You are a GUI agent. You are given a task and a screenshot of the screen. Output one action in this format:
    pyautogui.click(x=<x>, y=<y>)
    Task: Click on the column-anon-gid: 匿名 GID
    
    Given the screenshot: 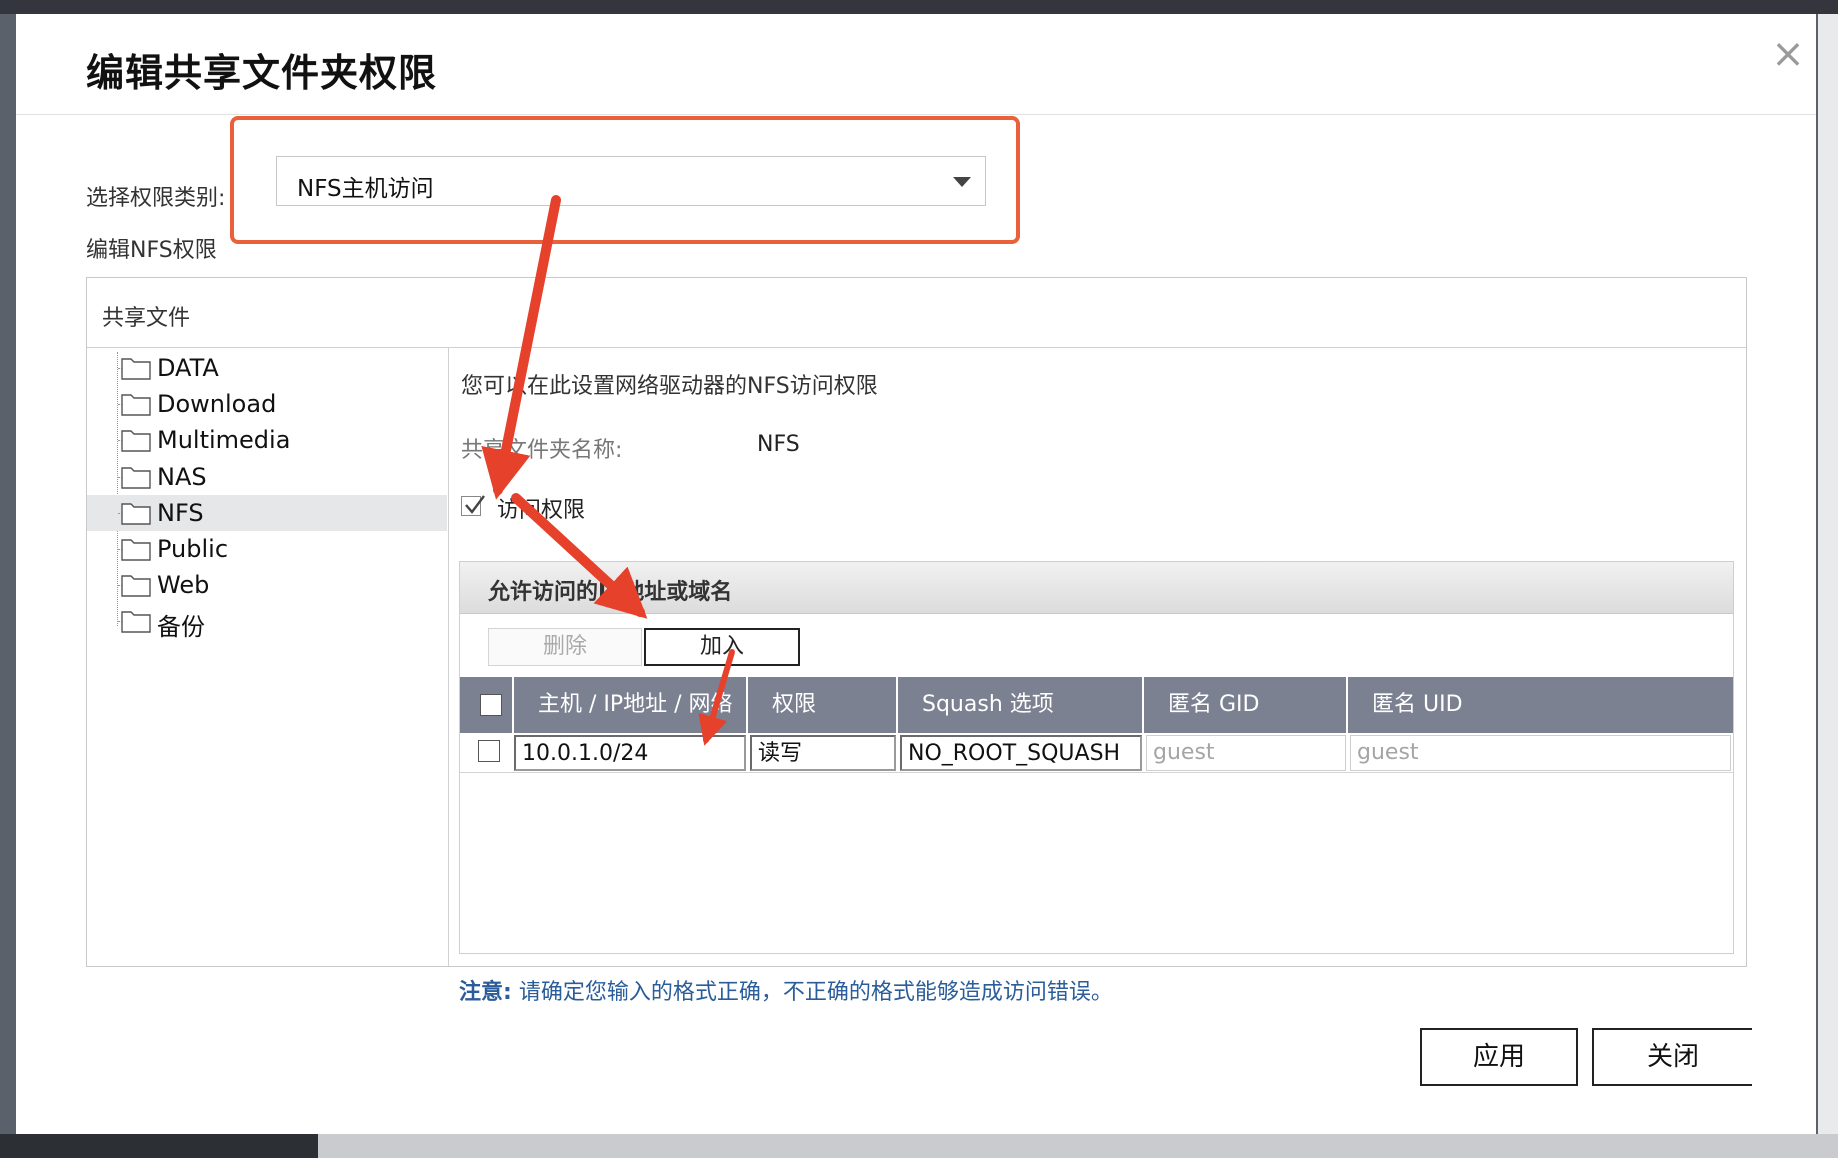 What is the action you would take?
    pyautogui.click(x=1246, y=705)
    